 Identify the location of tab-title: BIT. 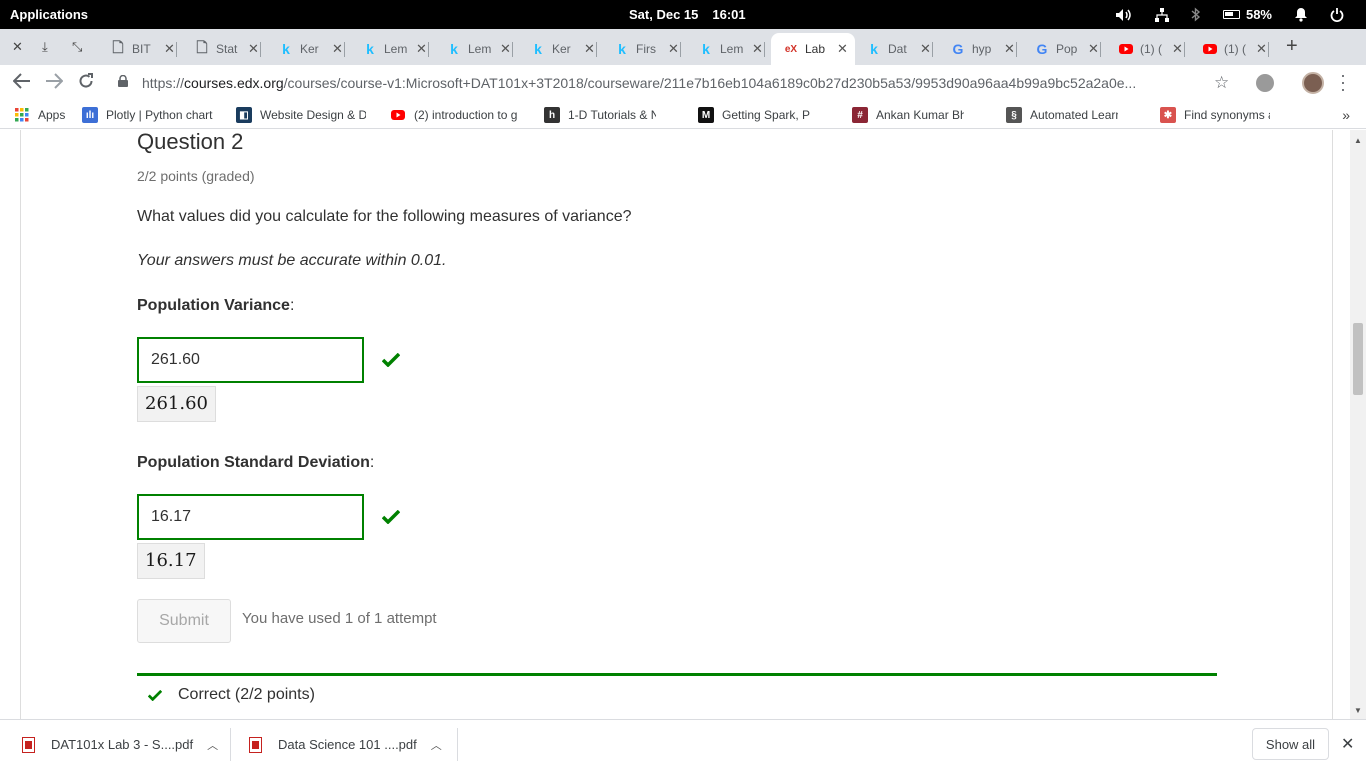
(141, 49).